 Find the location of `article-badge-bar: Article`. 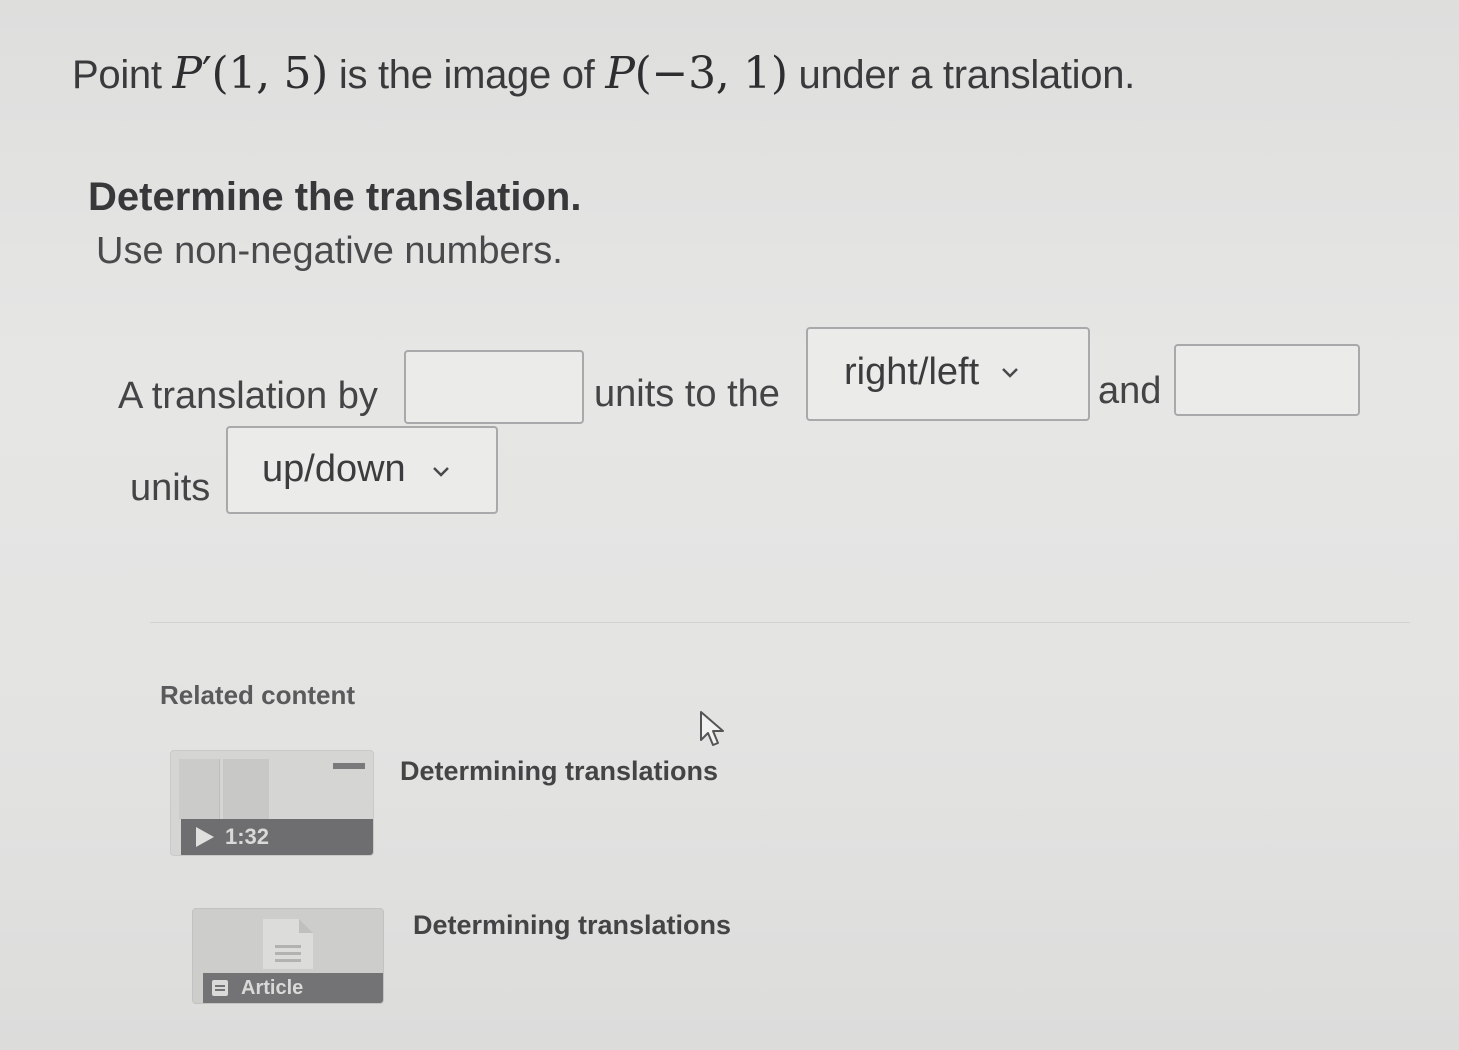

article-badge-bar: Article is located at coordinates (293, 988).